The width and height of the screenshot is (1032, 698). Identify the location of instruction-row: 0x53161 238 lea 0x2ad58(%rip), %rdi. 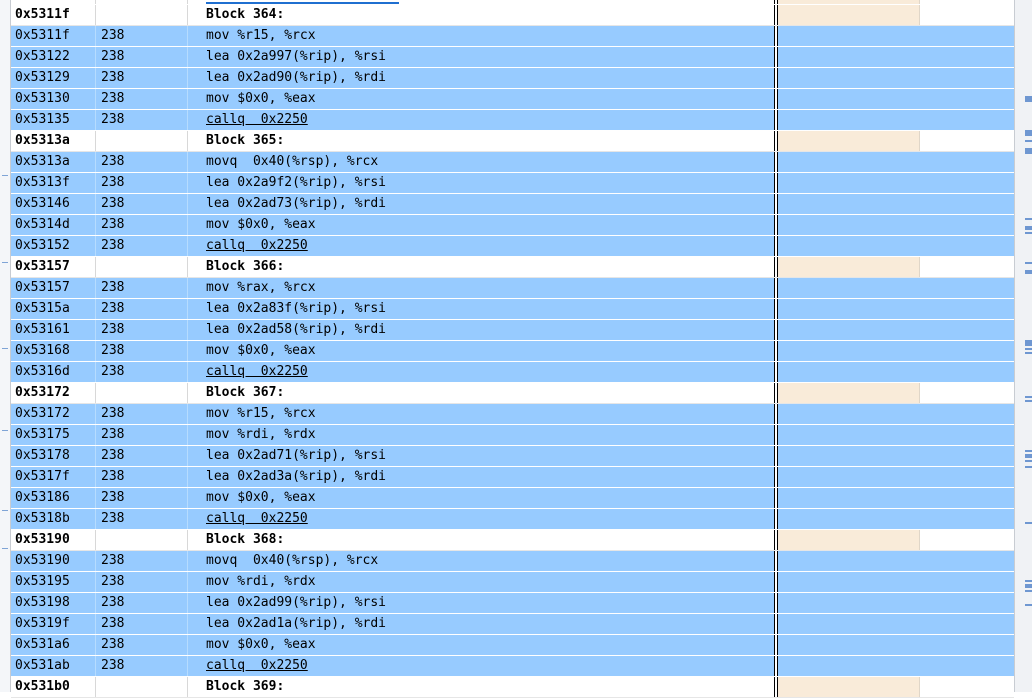
(512, 330).